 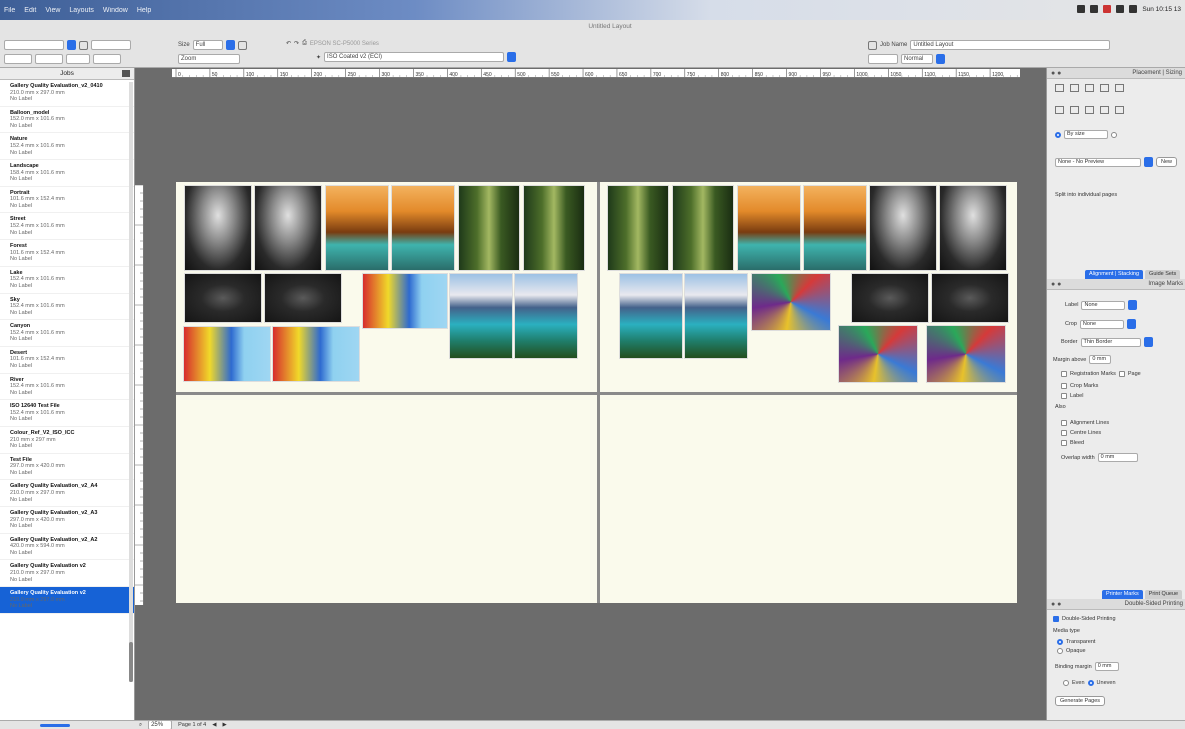 I want to click on file-list-item: River 152.4 mm x 101.6 mm No Label, so click(x=67, y=387).